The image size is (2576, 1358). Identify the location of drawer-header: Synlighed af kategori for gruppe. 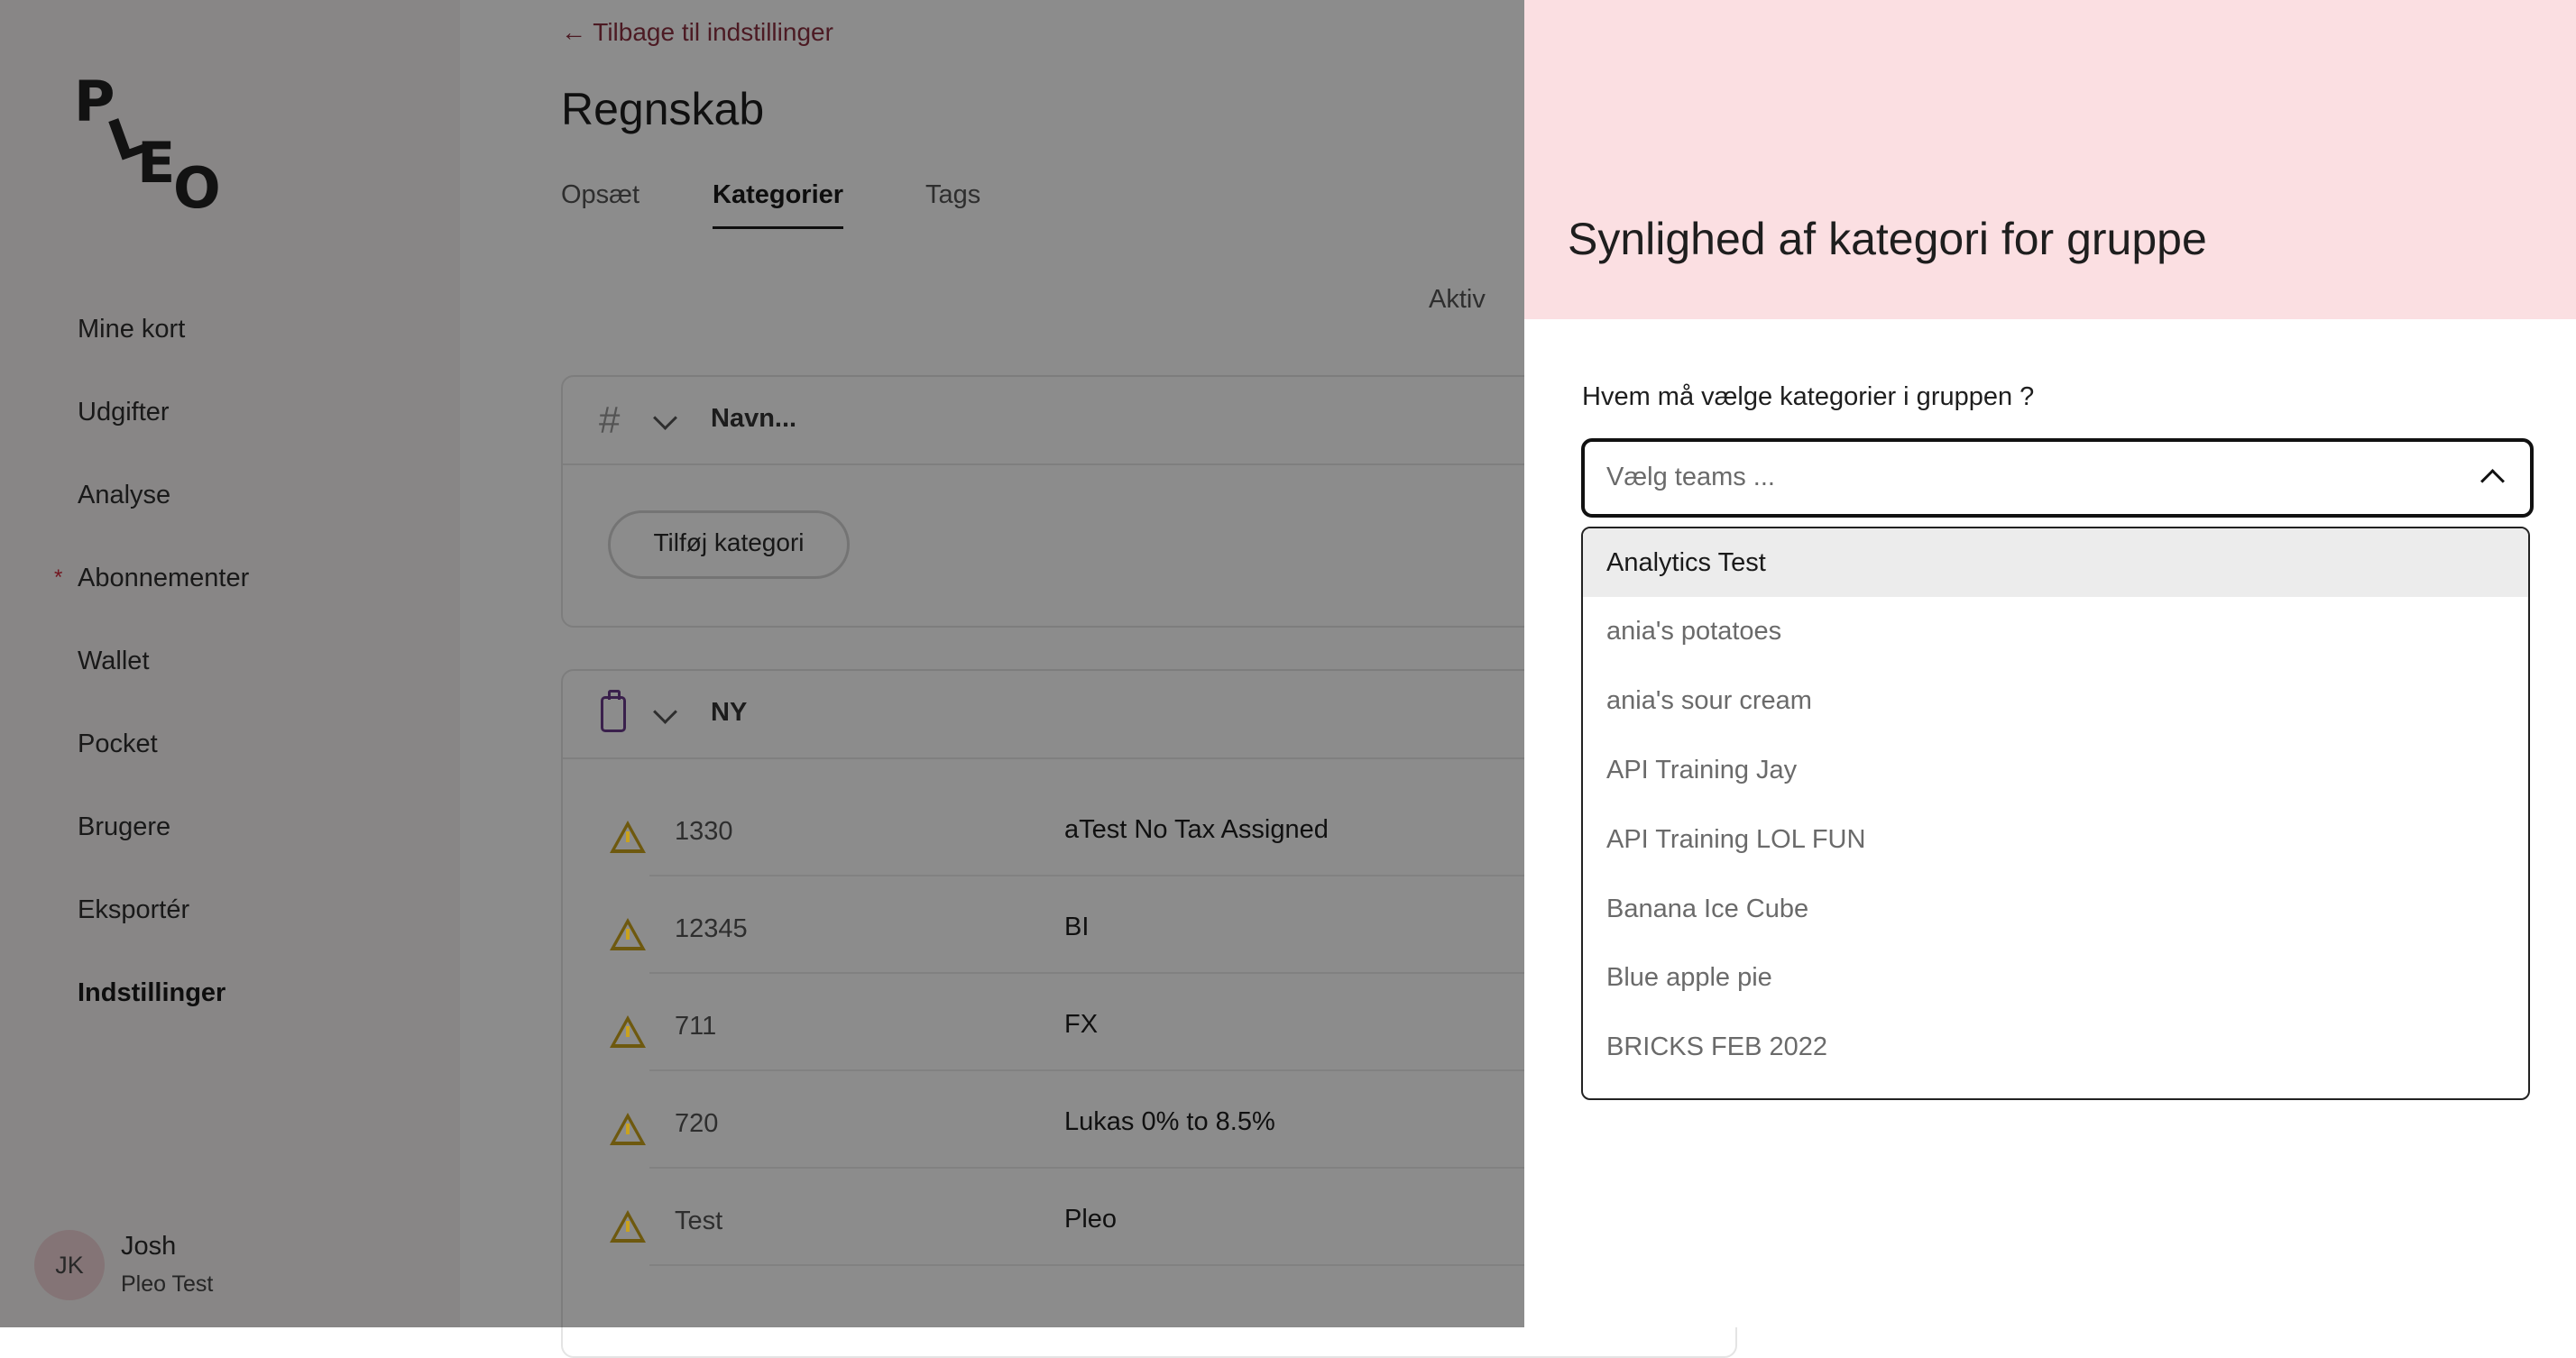
(2050, 159).